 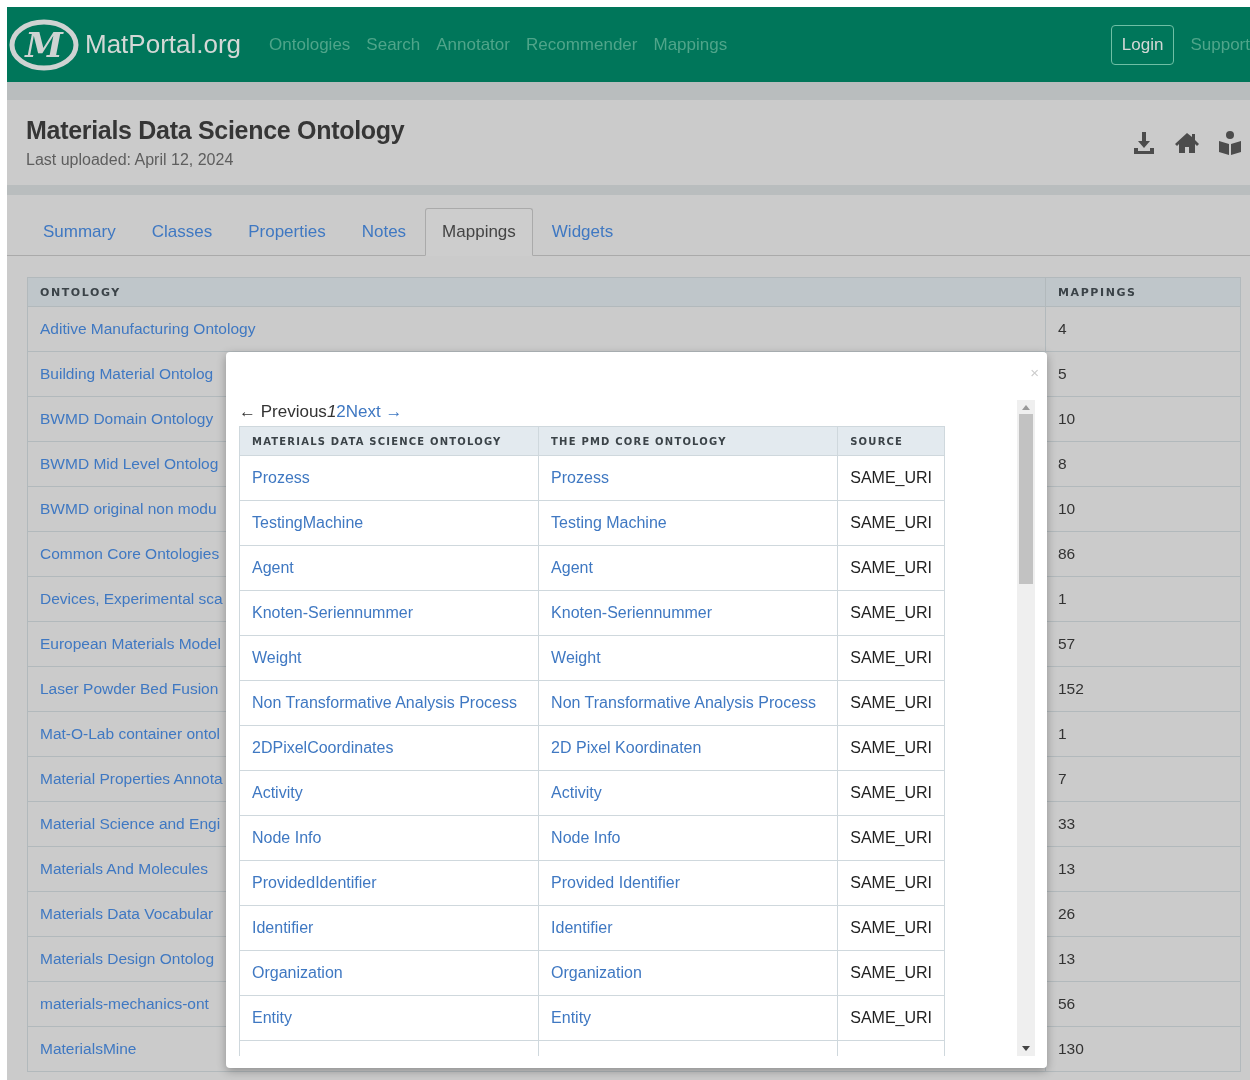 What do you see at coordinates (130, 553) in the screenshot?
I see `ontology-link: Common Core Ontologies` at bounding box center [130, 553].